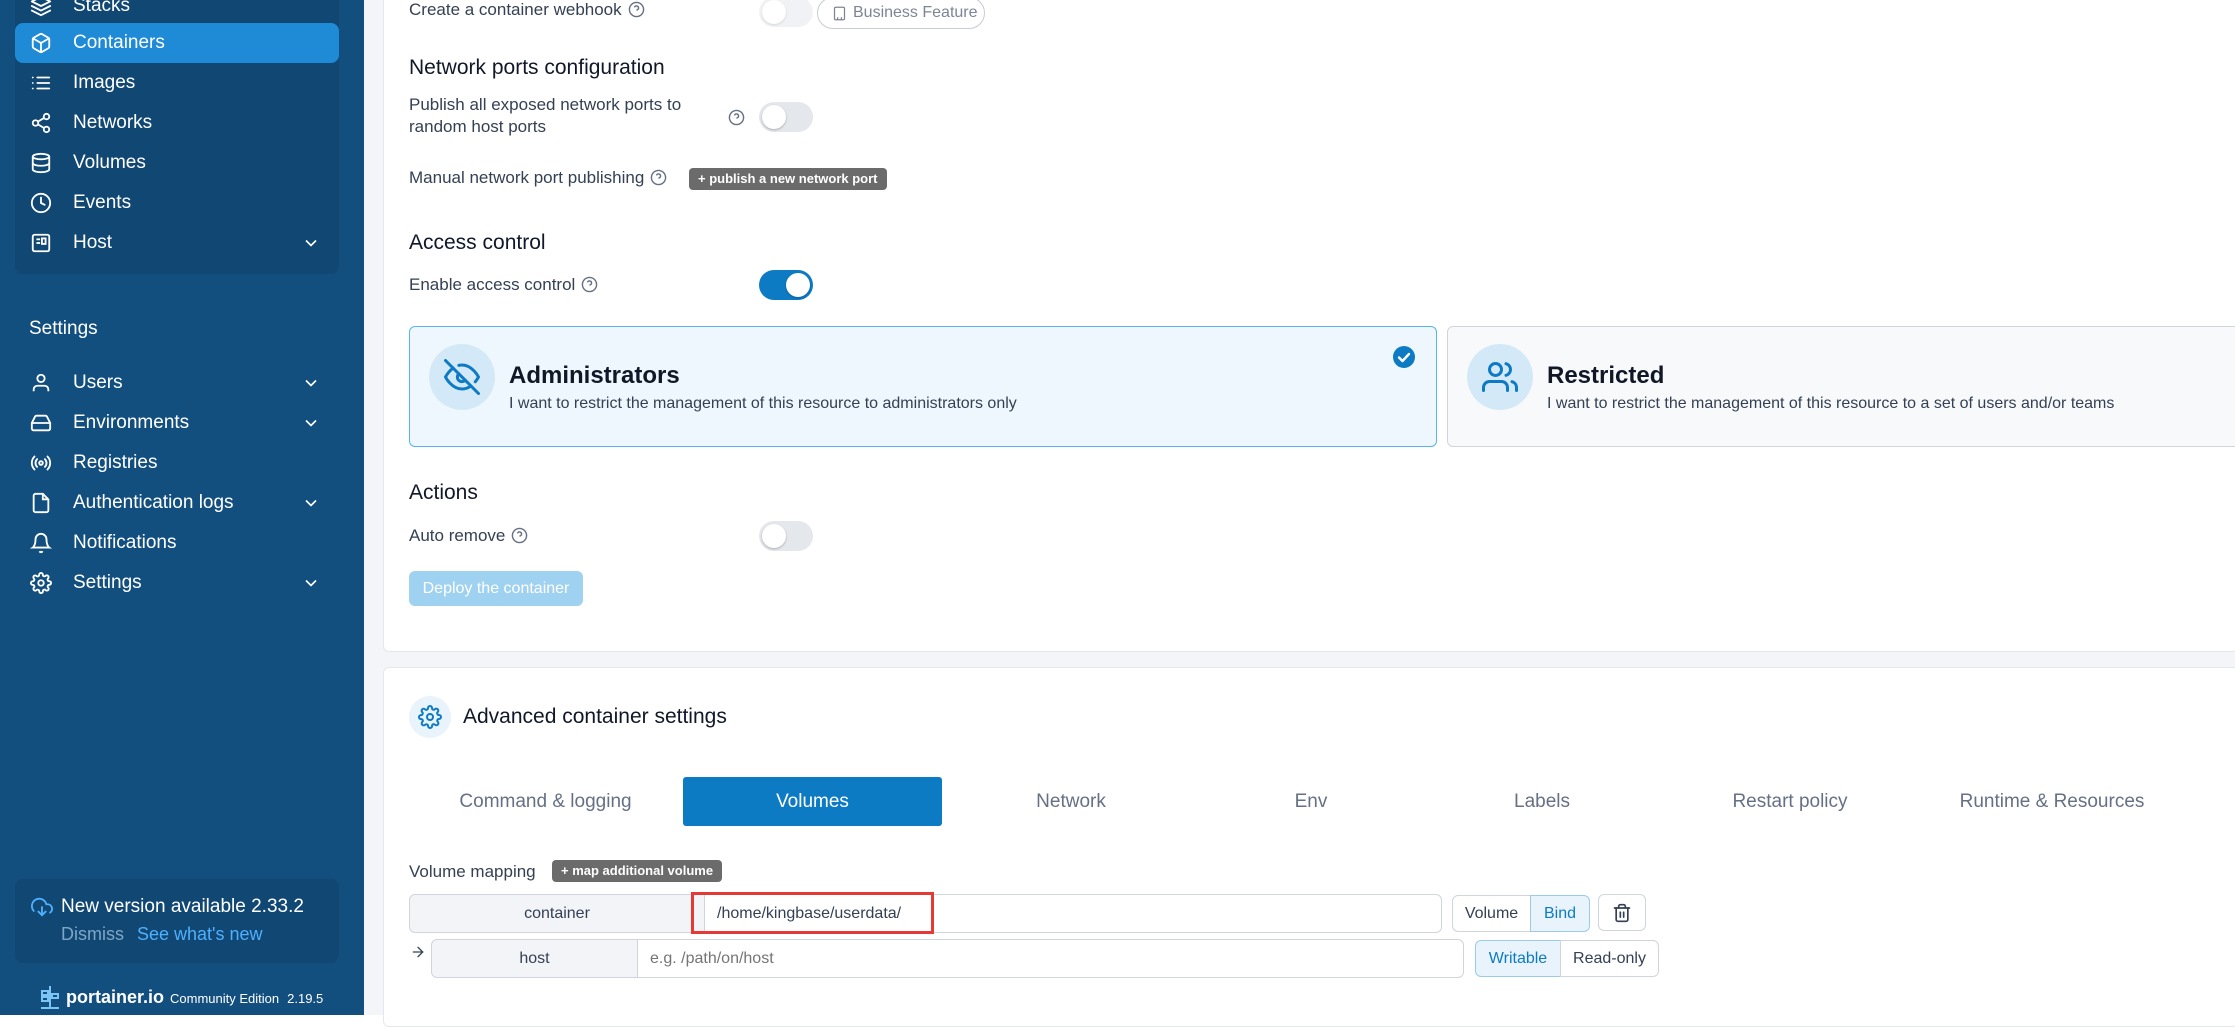  Describe the element at coordinates (595, 716) in the screenshot. I see `advanced-settings-heading: Advanced container settings` at that location.